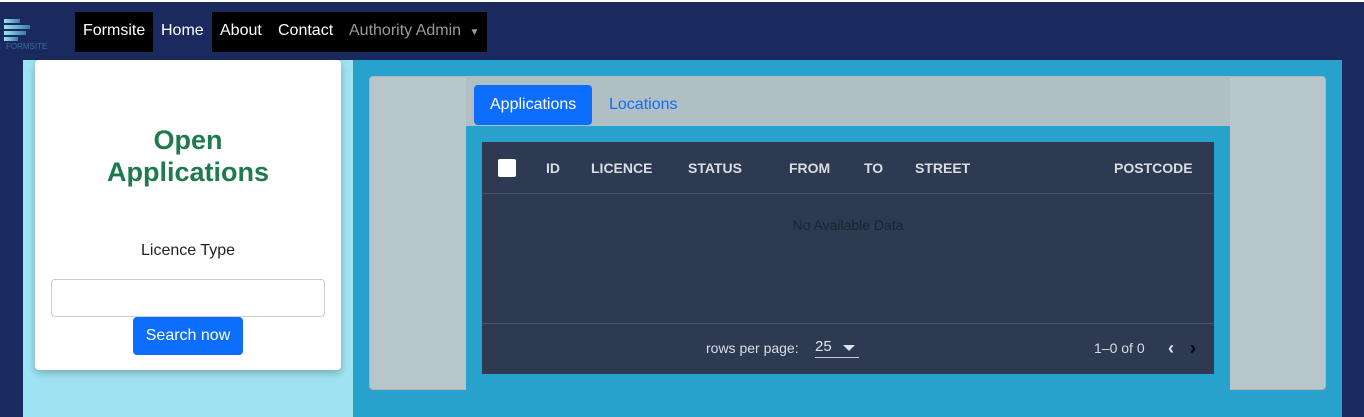 This screenshot has width=1364, height=417. I want to click on rows-per-page-select: 25, so click(837, 348).